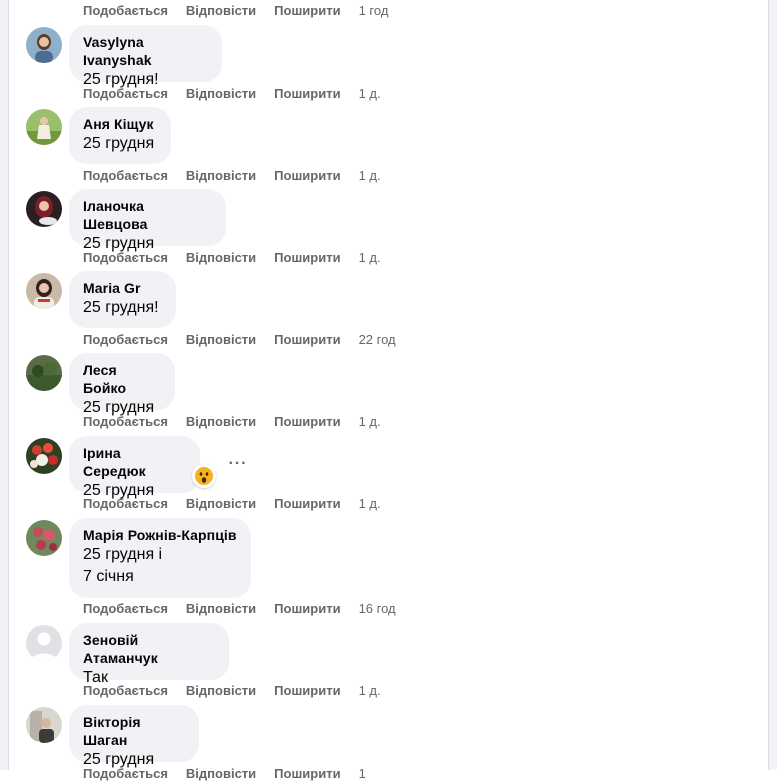  I want to click on comment-bubble: Аня Кіщук 25 грудня, so click(120, 135).